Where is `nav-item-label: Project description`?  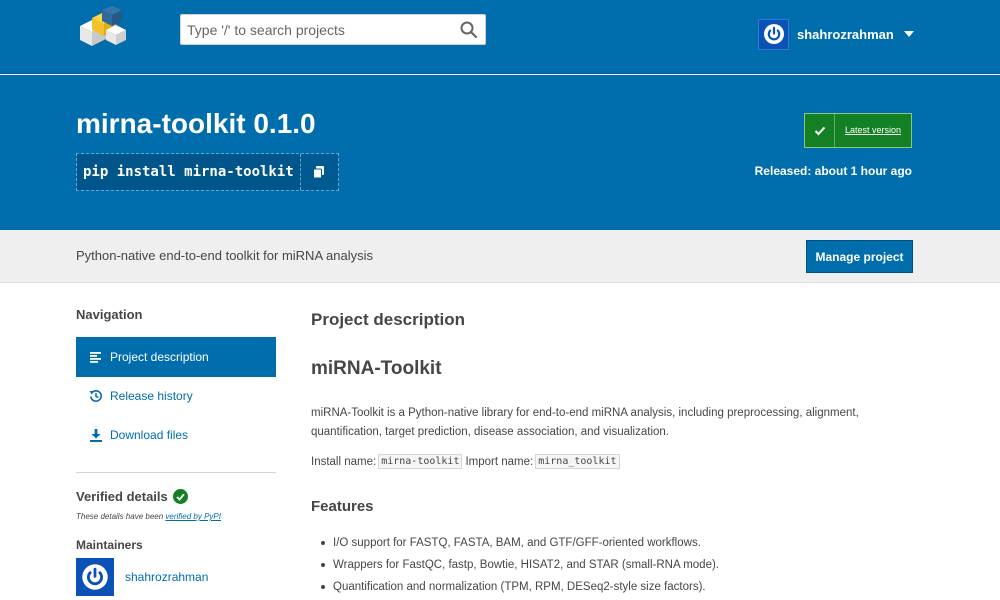
nav-item-label: Project description is located at coordinates (159, 357).